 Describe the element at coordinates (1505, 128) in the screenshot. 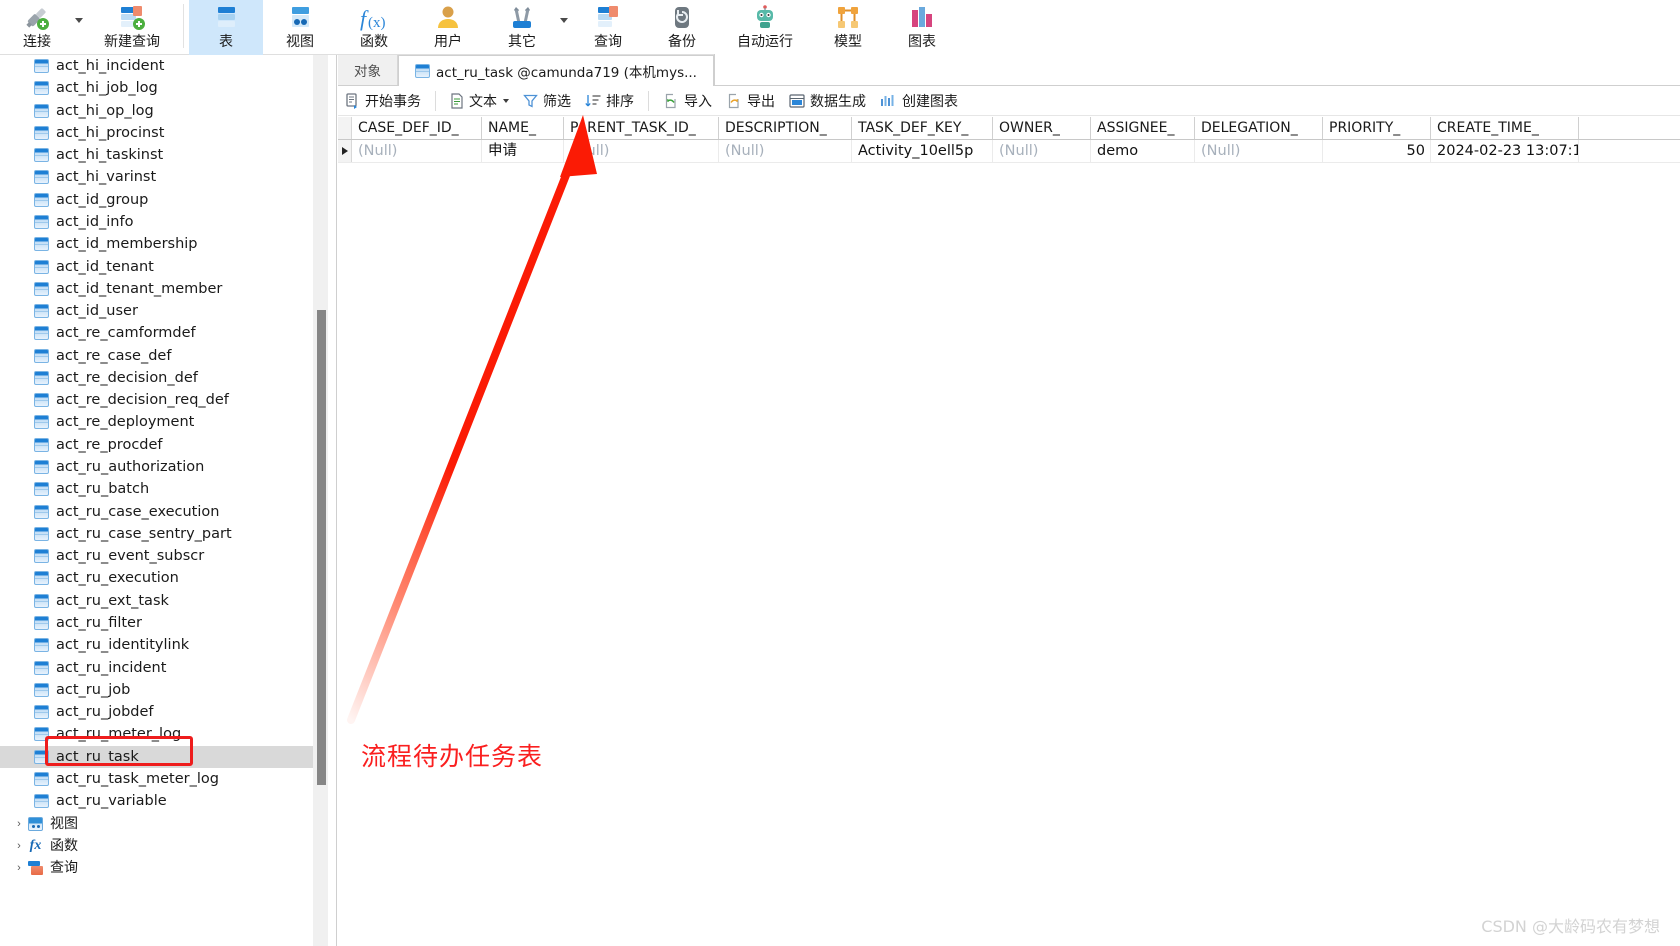

I see `grid-column-header: CREATE_TIME_` at that location.